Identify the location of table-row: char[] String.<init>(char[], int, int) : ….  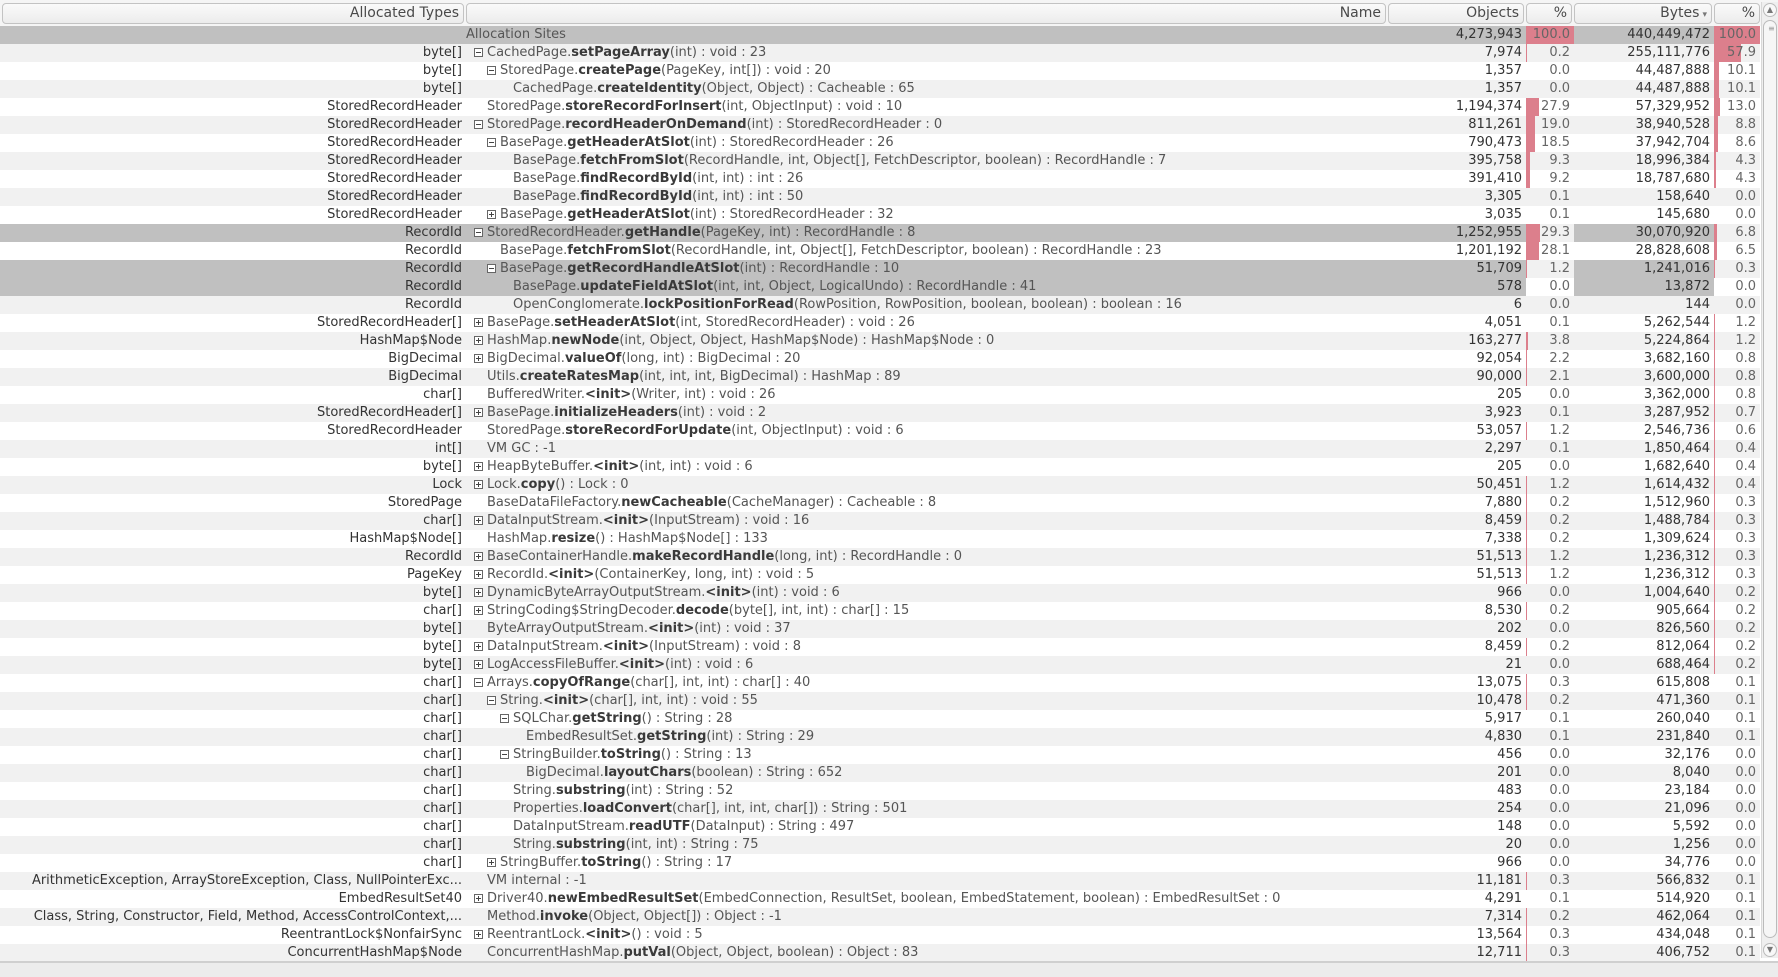
(880, 701).